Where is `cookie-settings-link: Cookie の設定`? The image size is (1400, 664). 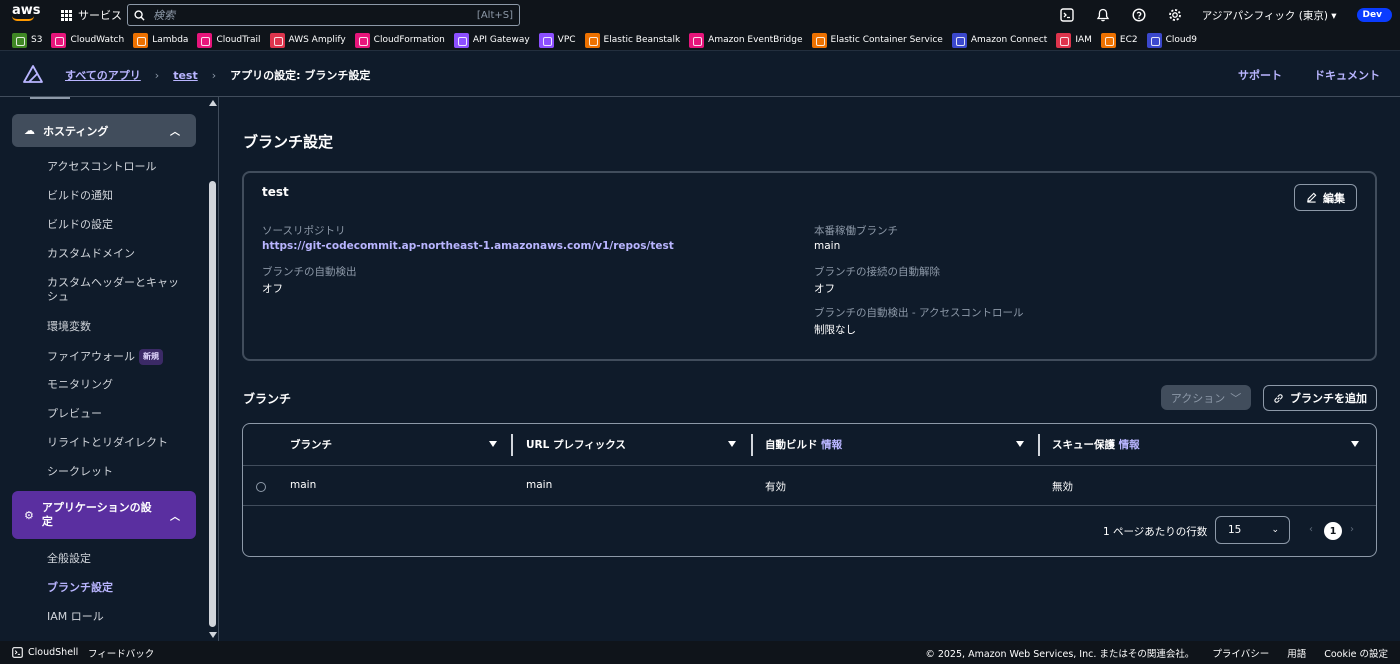 cookie-settings-link: Cookie の設定 is located at coordinates (1356, 653).